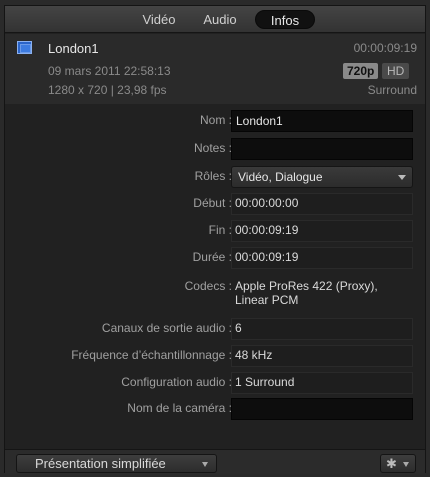 Image resolution: width=430 pixels, height=477 pixels. I want to click on row-notes: Notes :, so click(215, 149).